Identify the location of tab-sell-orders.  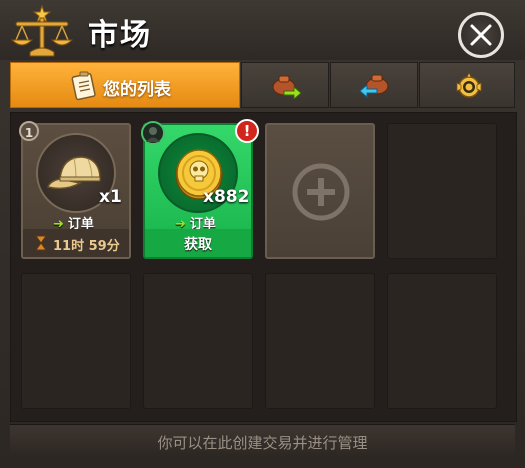
(285, 85).